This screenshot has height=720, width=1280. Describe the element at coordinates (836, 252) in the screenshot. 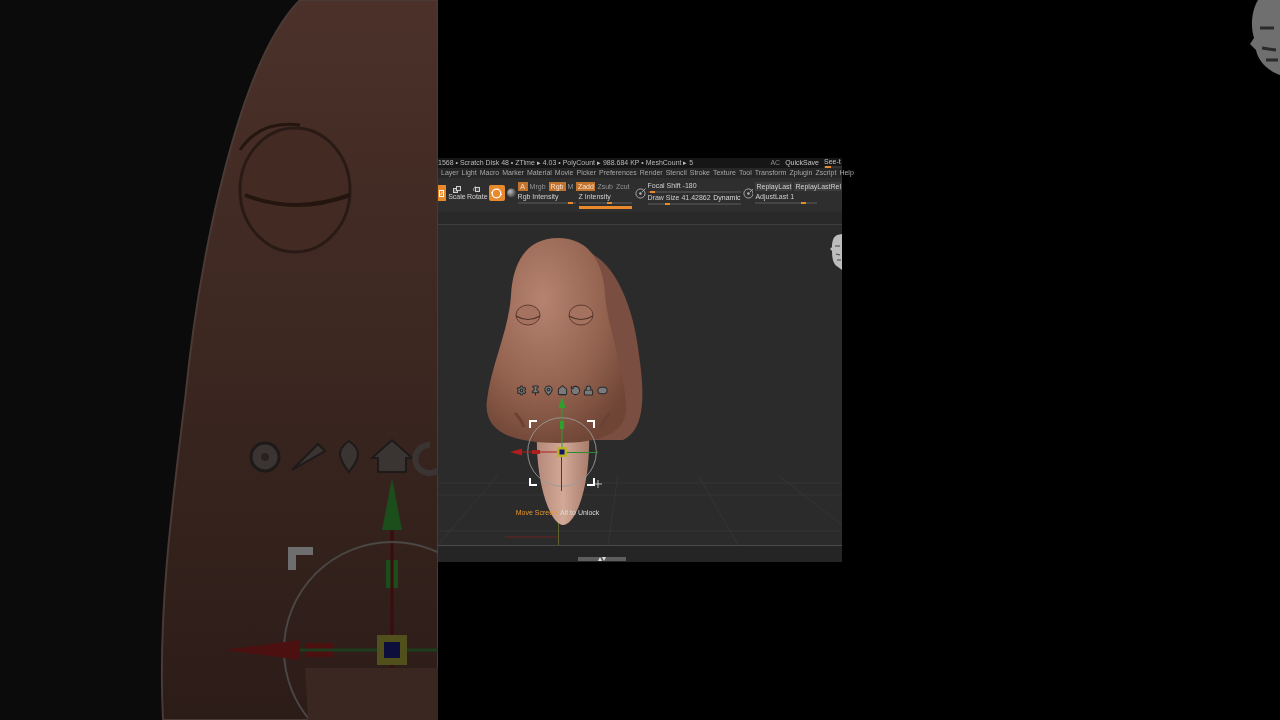

I see `head-thumbnail-drawing` at that location.